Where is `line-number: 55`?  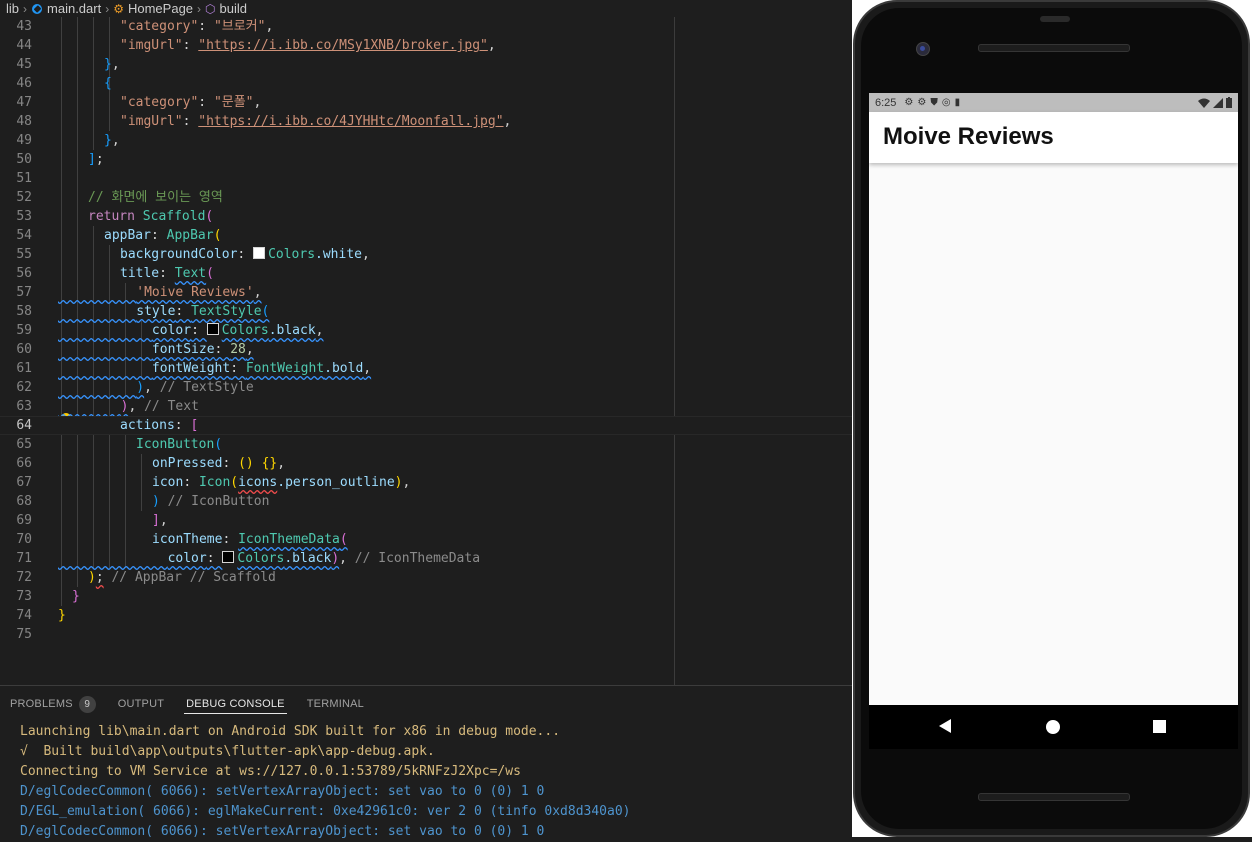
line-number: 55 is located at coordinates (24, 254).